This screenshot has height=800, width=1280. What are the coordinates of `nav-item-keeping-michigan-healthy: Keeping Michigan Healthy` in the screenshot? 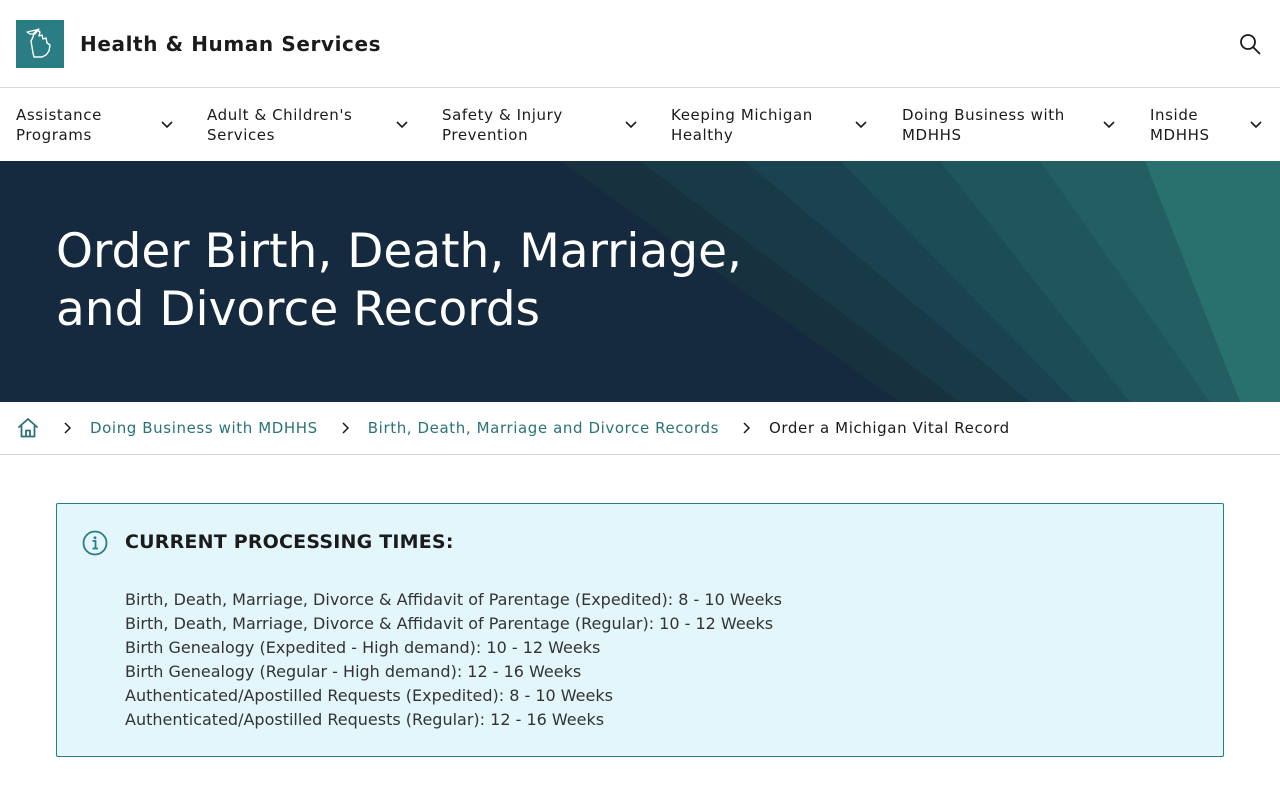 It's located at (771, 124).